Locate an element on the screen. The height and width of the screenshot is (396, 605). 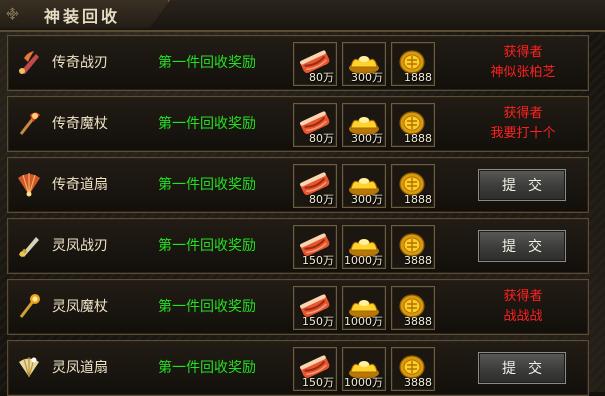
item-name: 传奇道扇 is located at coordinates (80, 185).